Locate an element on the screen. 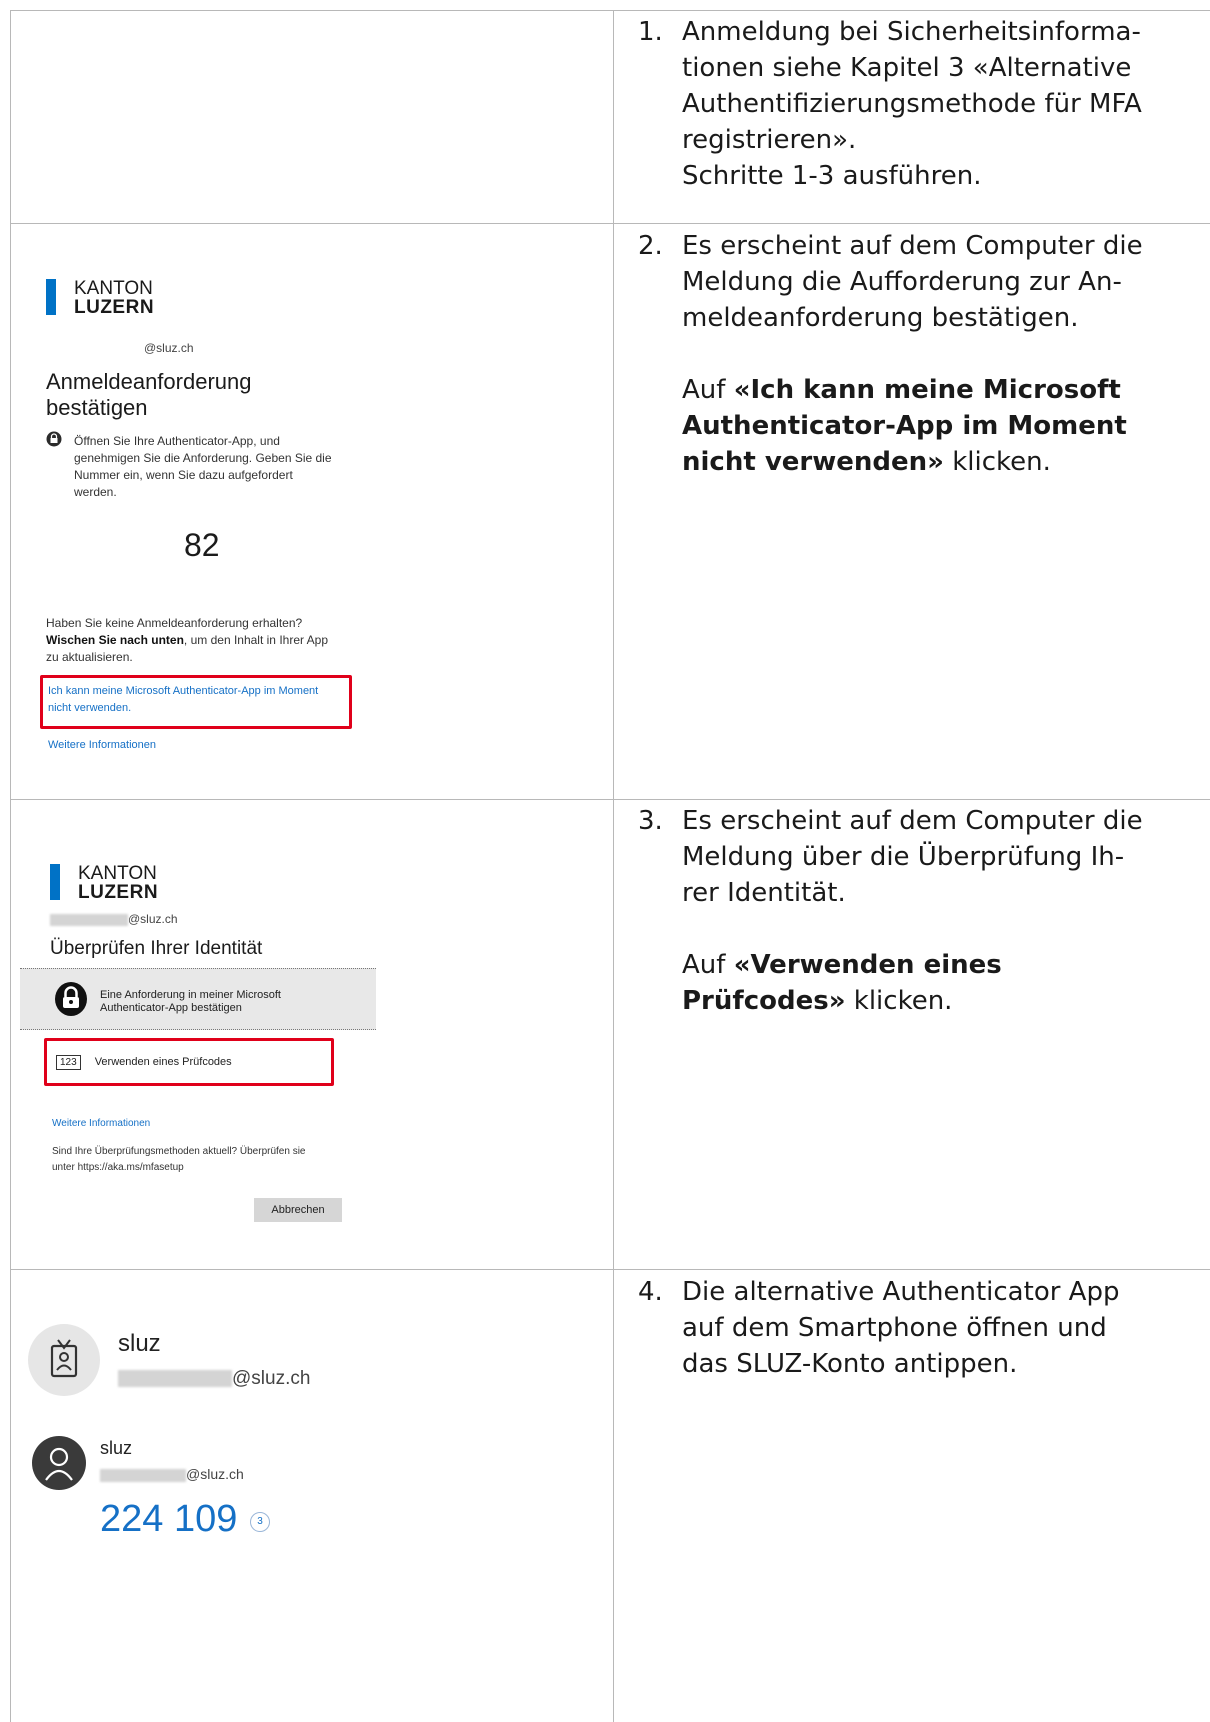  step-line: Authentifizierungsmethode für MFA is located at coordinates (912, 104).